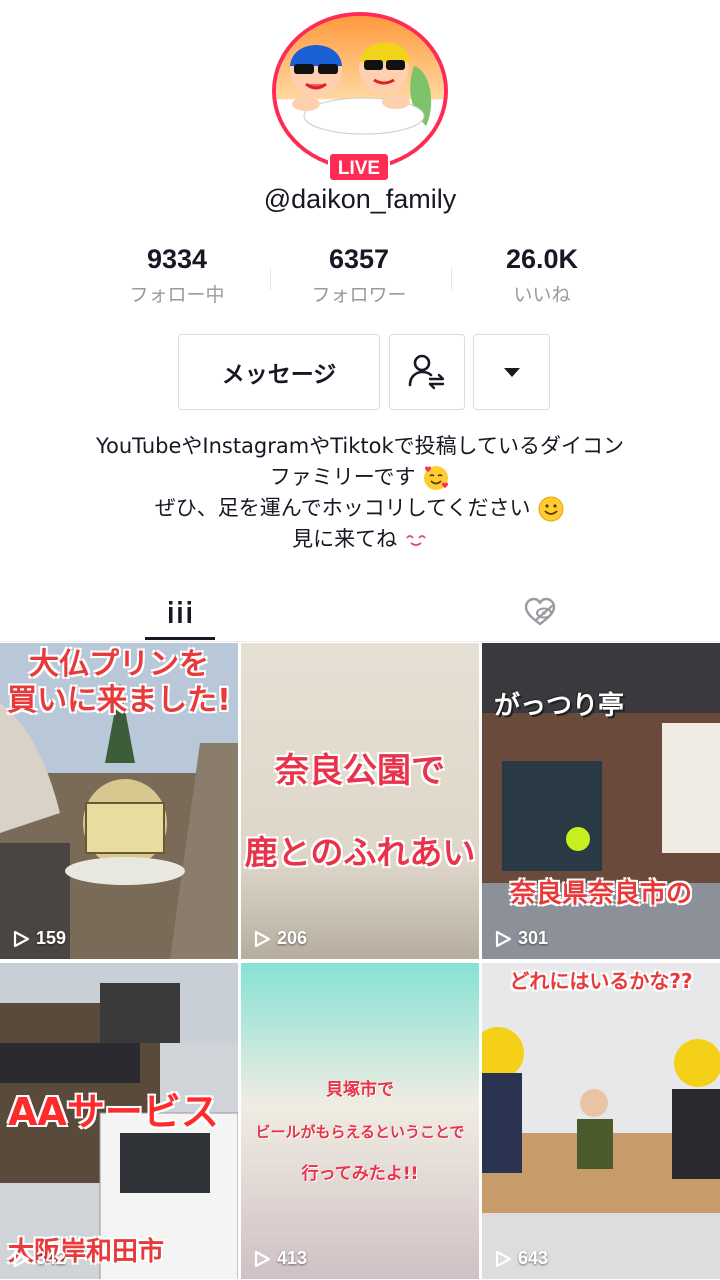 The width and height of the screenshot is (720, 1280). I want to click on video-caption: 行ってみたよ!!, so click(360, 1174).